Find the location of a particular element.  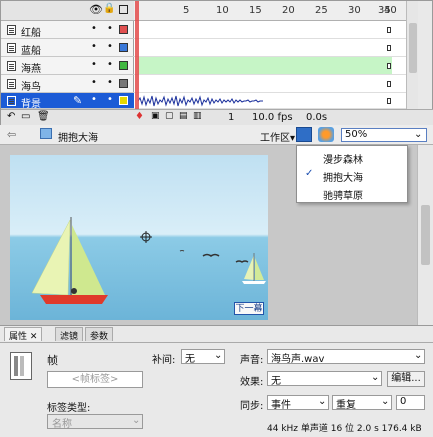

label-type-select: 名称 ⌄ is located at coordinates (95, 422).